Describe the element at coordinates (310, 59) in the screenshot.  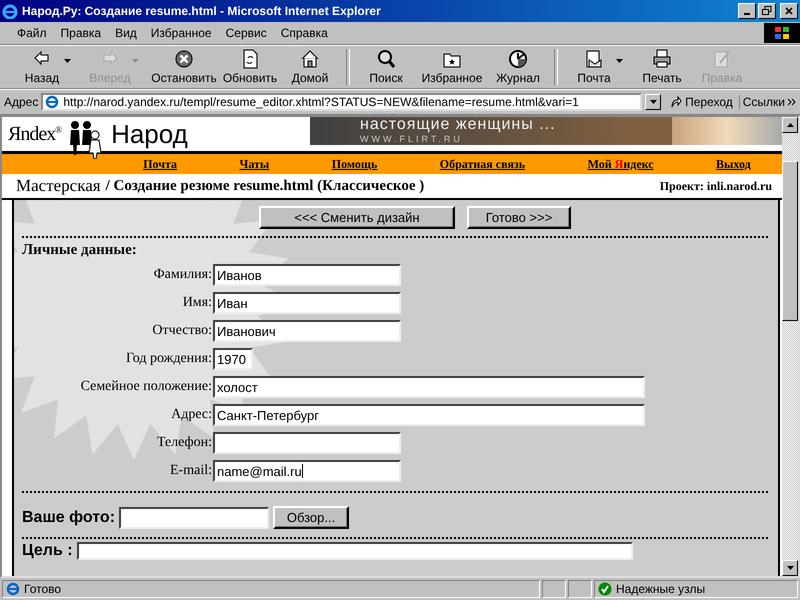
I see `house-icon` at that location.